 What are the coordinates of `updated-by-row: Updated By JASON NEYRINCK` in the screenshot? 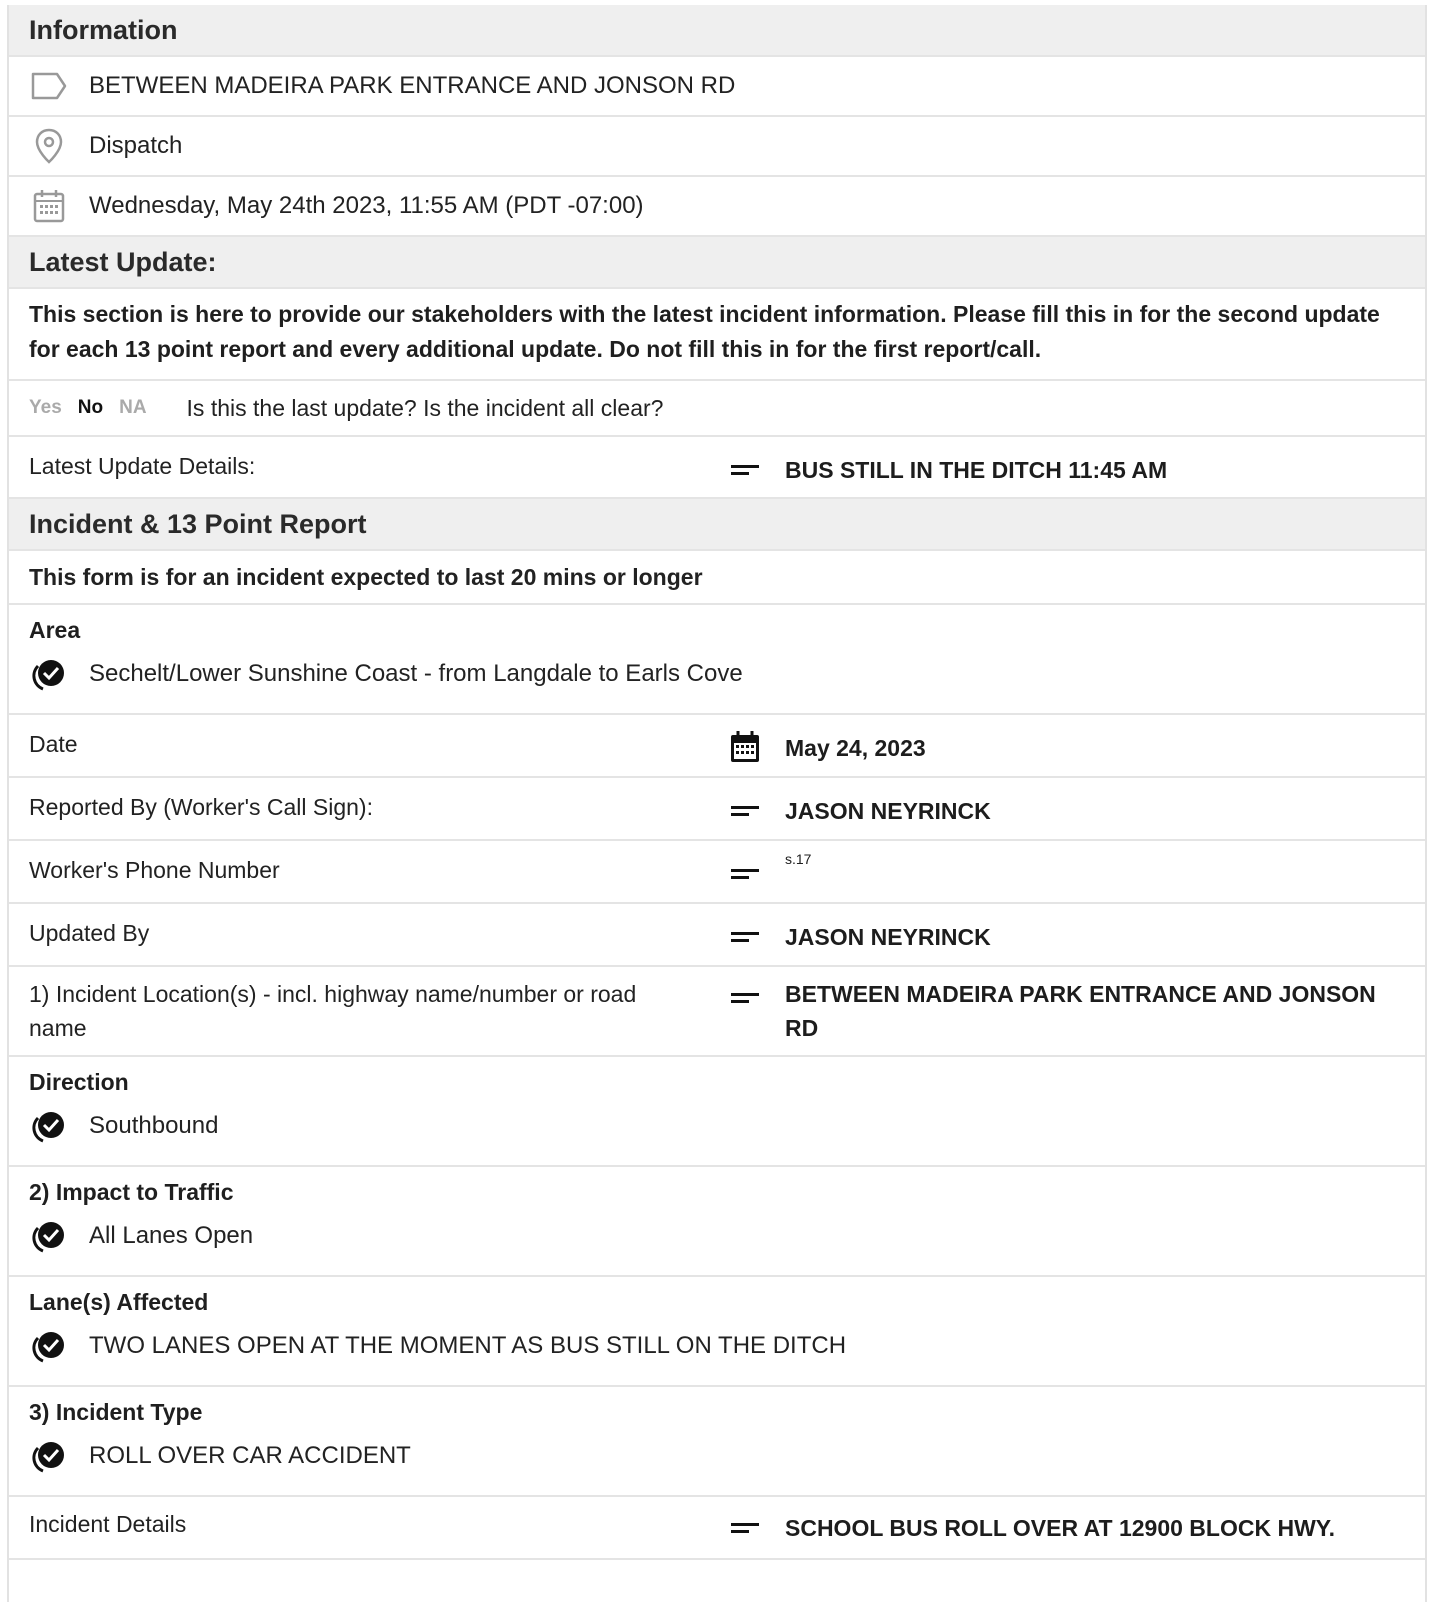 It's located at (717, 935).